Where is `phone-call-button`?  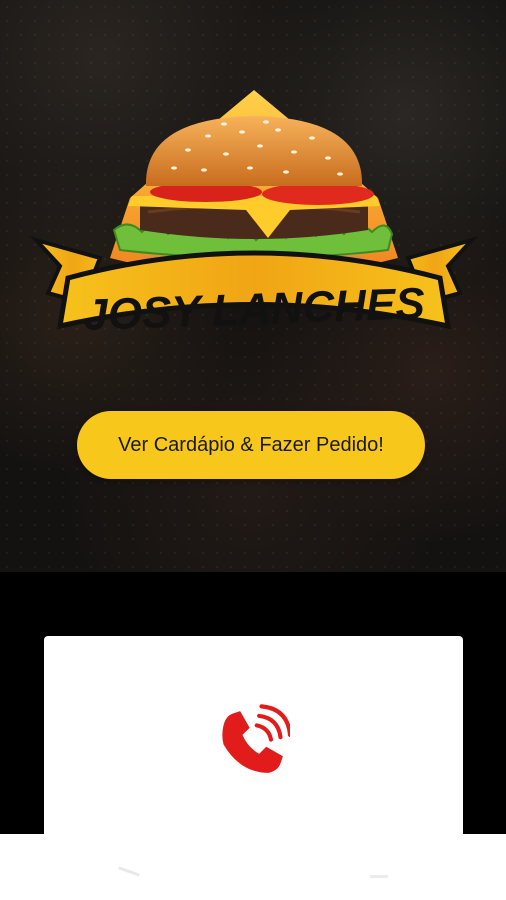
phone-call-button is located at coordinates (252, 742).